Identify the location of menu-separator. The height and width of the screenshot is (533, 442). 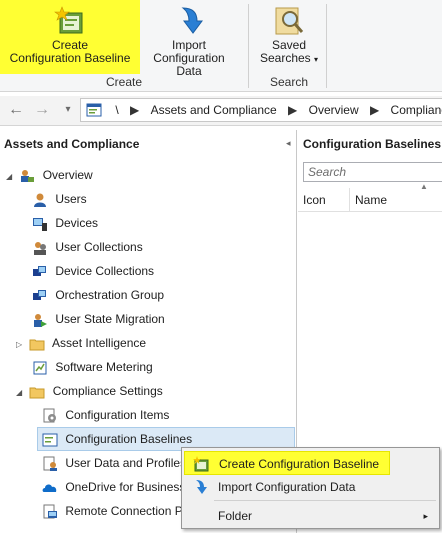
(325, 500).